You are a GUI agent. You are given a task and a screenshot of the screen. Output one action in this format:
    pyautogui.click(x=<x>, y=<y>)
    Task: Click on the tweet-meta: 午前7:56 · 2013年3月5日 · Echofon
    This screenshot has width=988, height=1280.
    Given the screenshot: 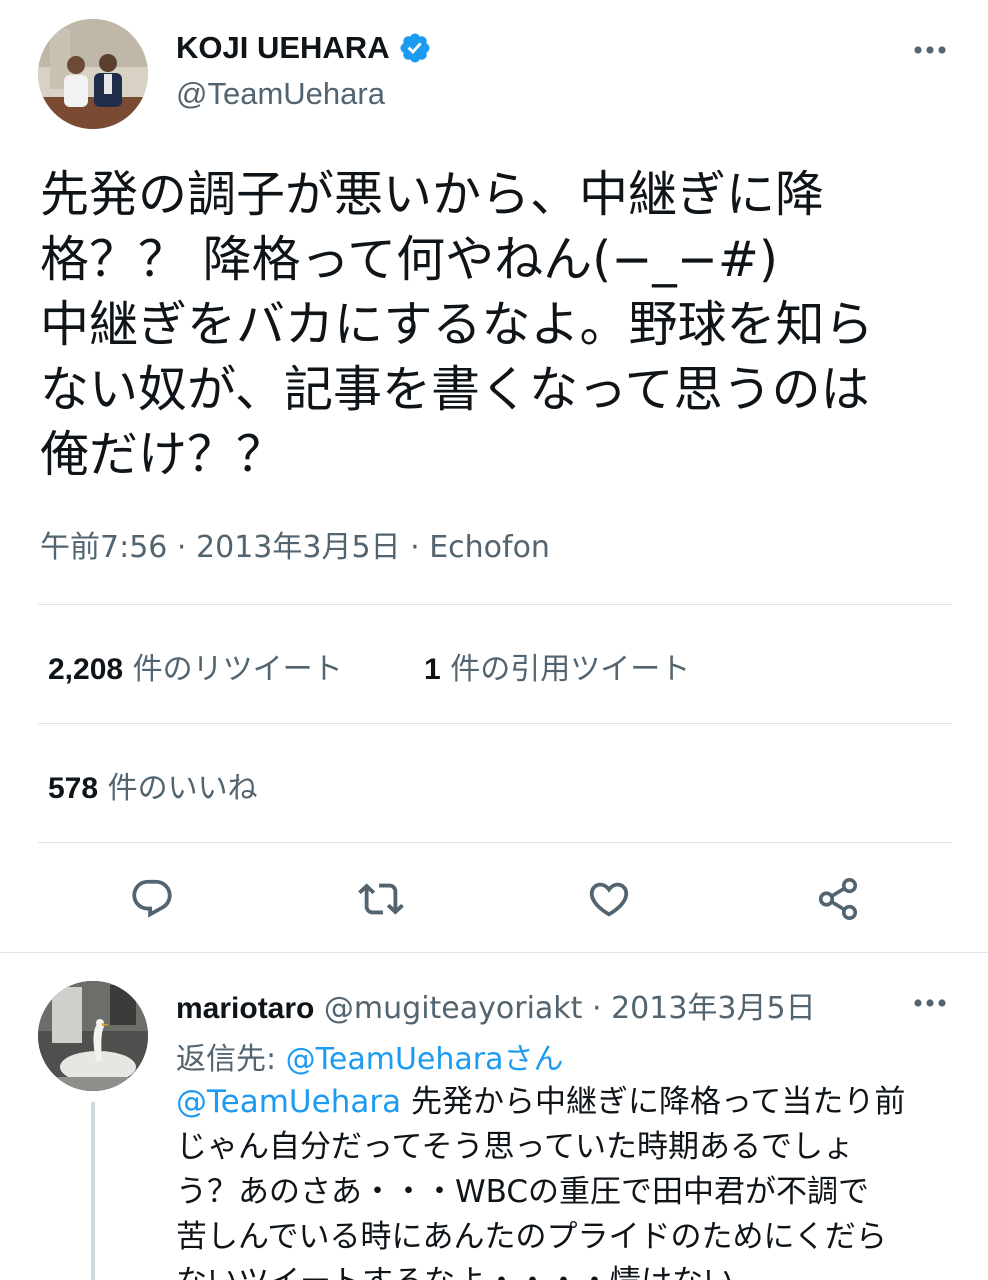 What is the action you would take?
    pyautogui.click(x=295, y=544)
    